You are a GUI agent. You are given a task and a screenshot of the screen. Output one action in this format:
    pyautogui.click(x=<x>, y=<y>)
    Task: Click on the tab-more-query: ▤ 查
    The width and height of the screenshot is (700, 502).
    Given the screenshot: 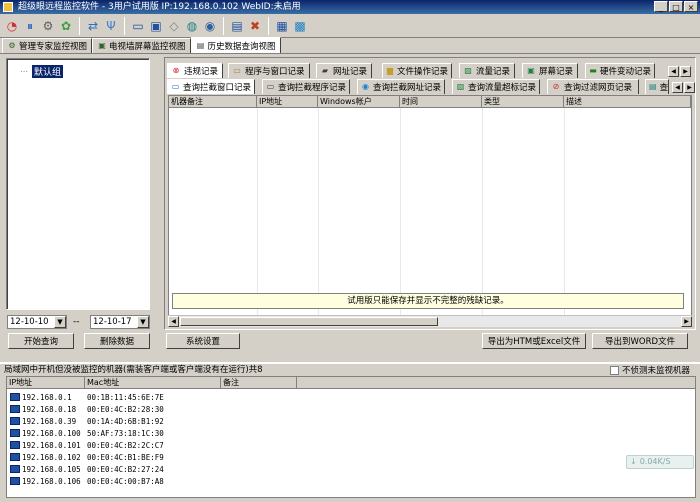 What is the action you would take?
    pyautogui.click(x=657, y=86)
    